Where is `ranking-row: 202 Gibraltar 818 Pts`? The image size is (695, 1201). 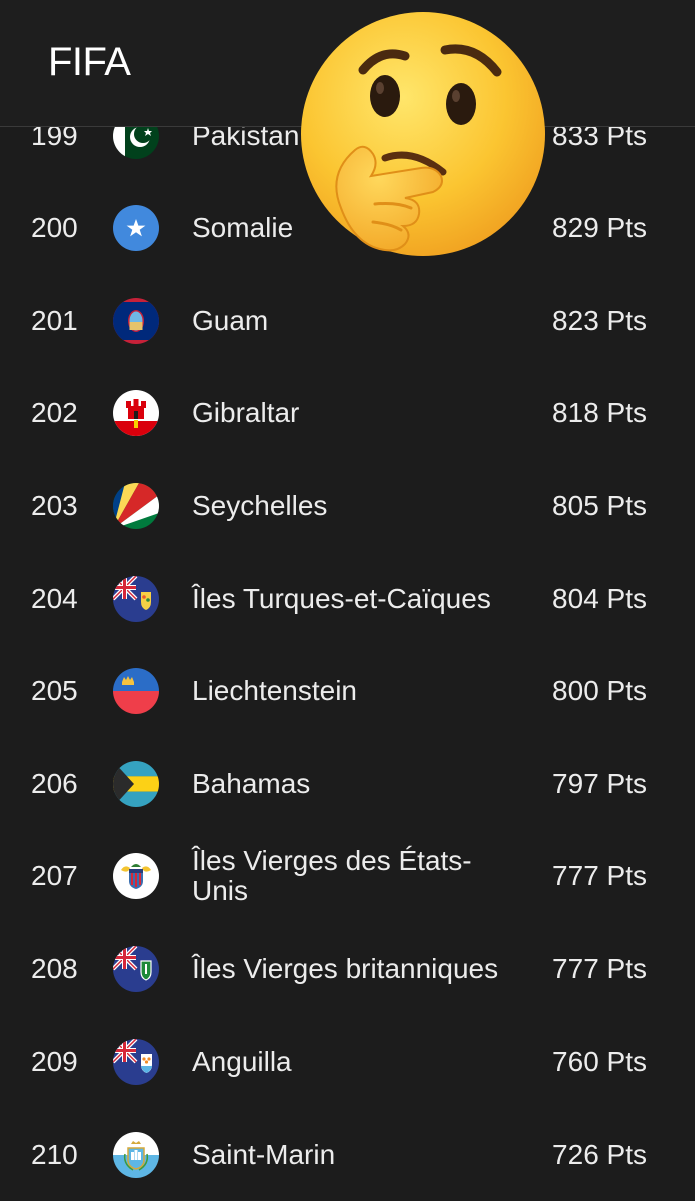 ranking-row: 202 Gibraltar 818 Pts is located at coordinates (347, 413).